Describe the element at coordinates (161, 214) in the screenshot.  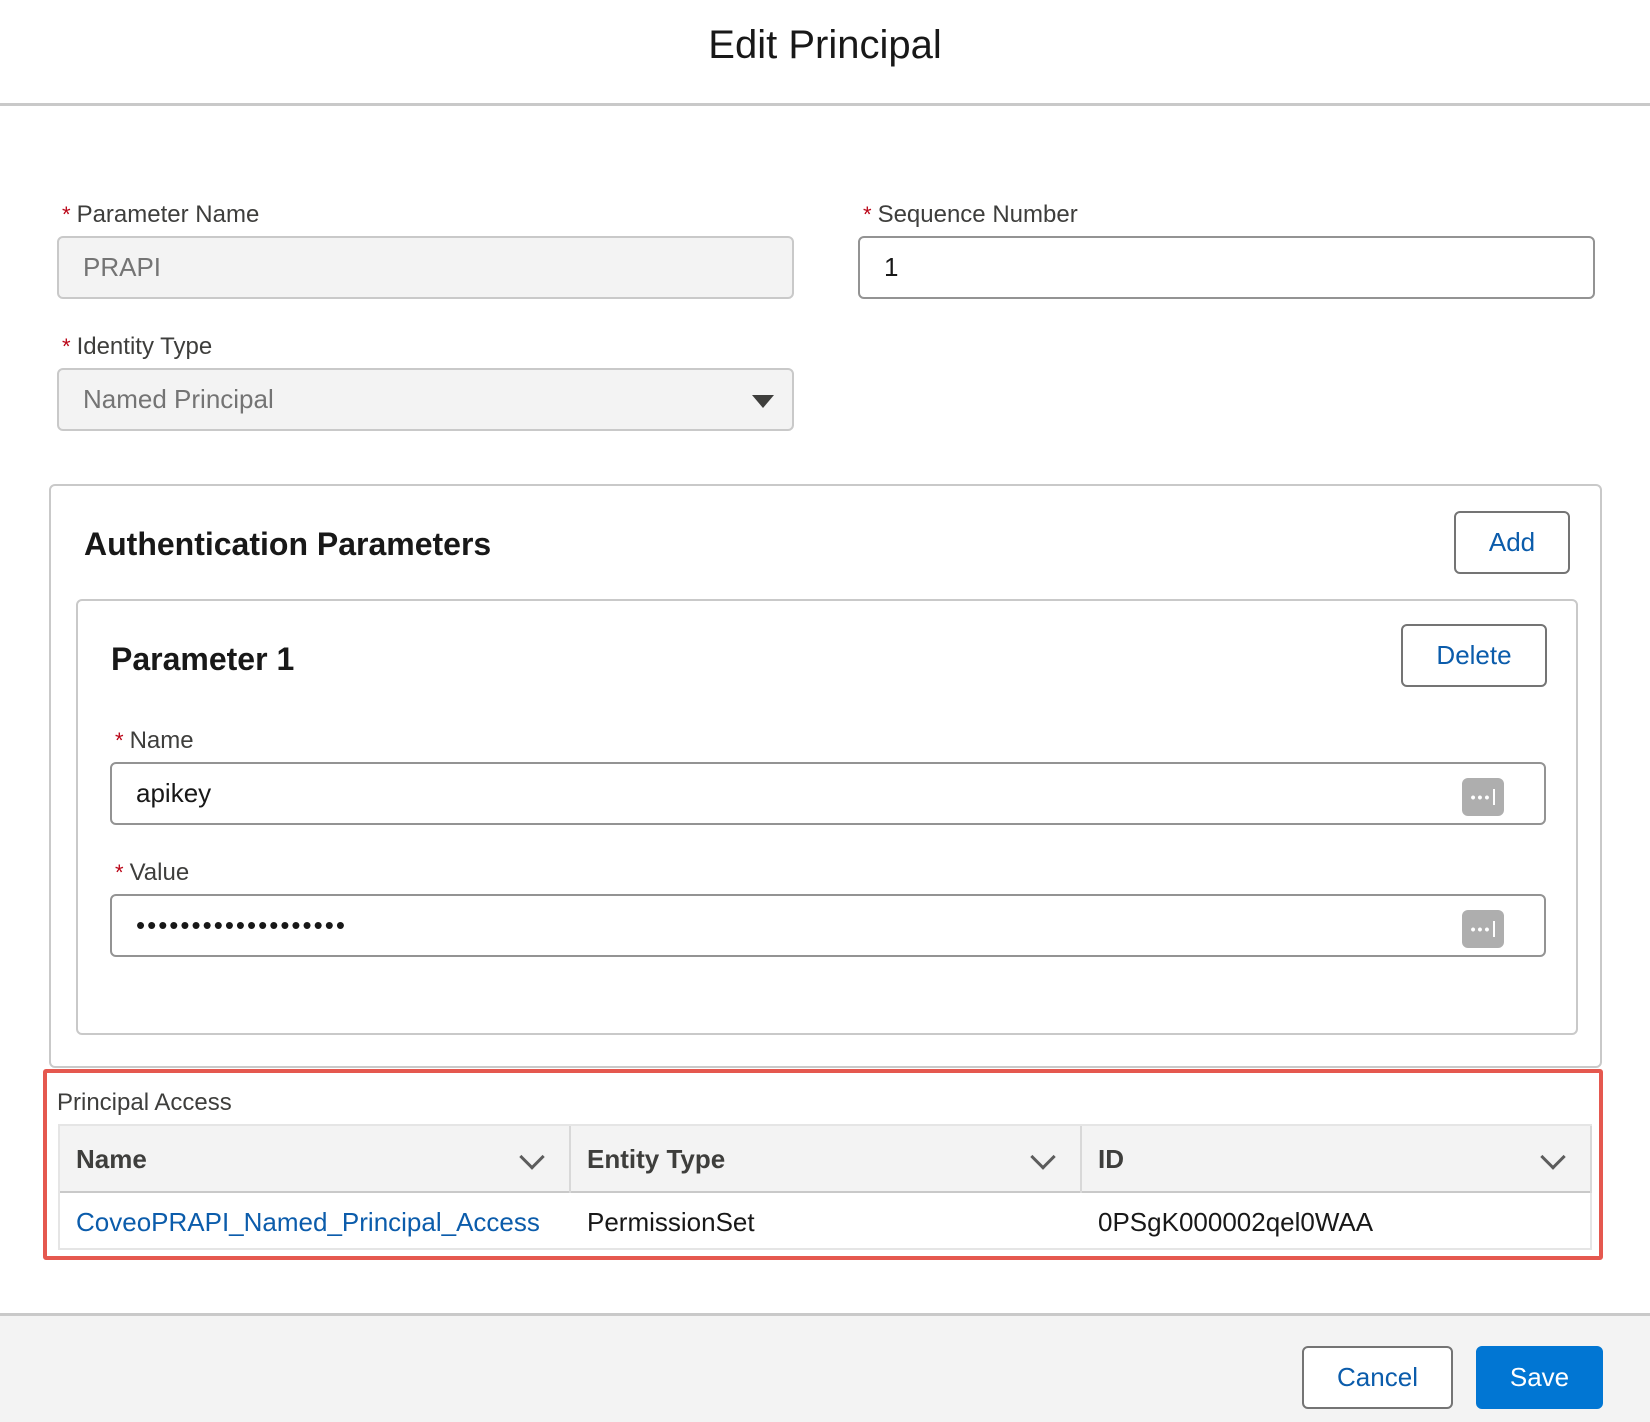
I see `parameter-name-label: * Parameter Name` at that location.